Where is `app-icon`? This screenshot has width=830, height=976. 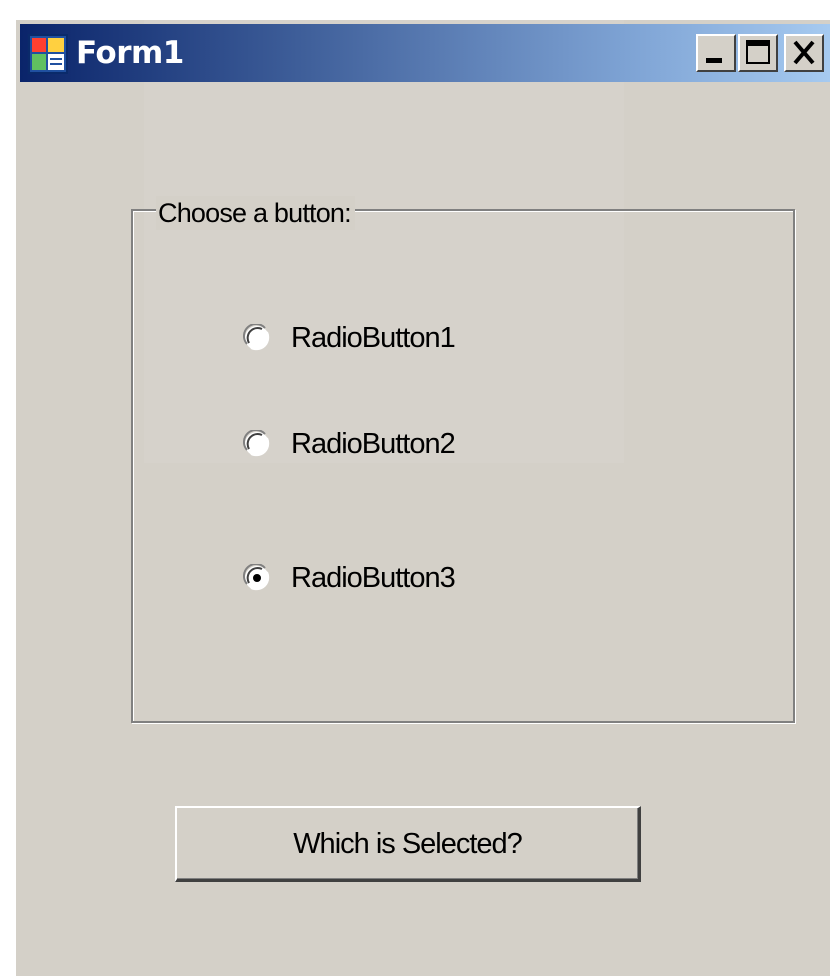
app-icon is located at coordinates (48, 54).